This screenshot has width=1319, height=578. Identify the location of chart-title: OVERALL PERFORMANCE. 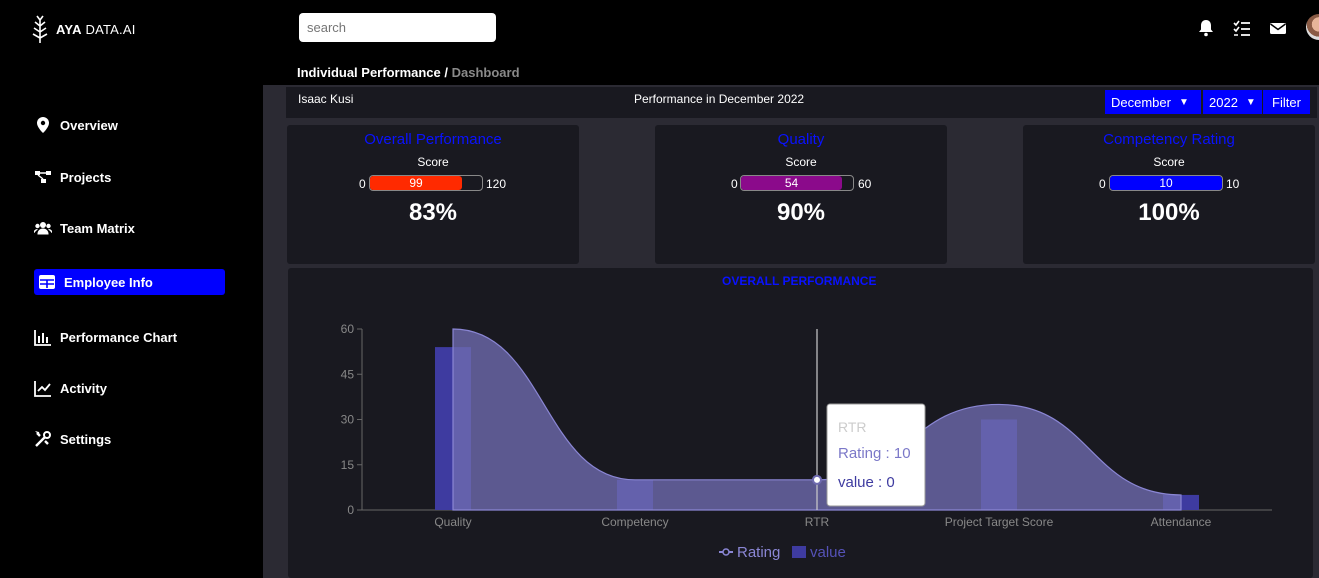
(799, 281).